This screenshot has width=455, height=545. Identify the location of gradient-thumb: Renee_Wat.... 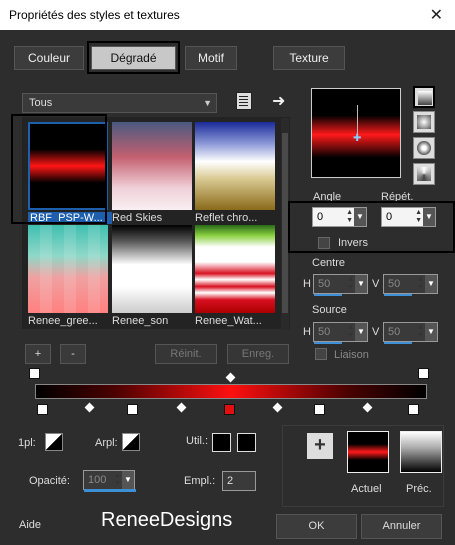
(235, 276).